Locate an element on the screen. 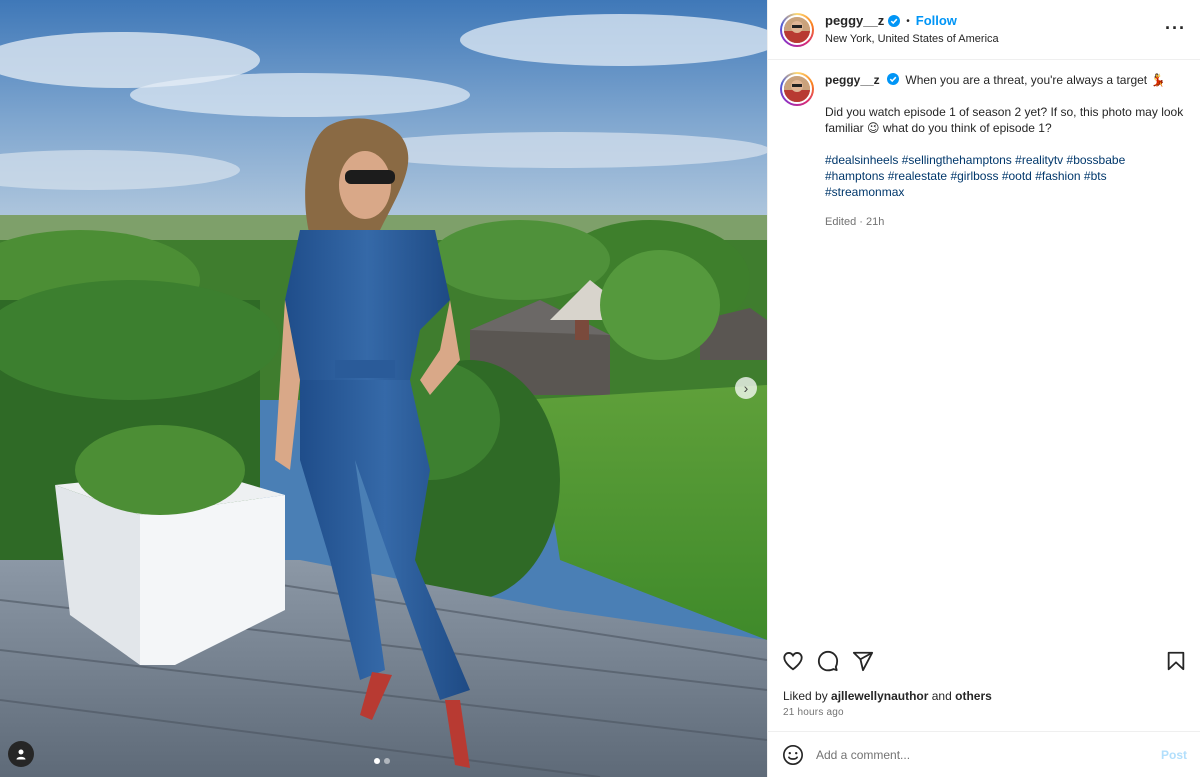  share-icon is located at coordinates (863, 661).